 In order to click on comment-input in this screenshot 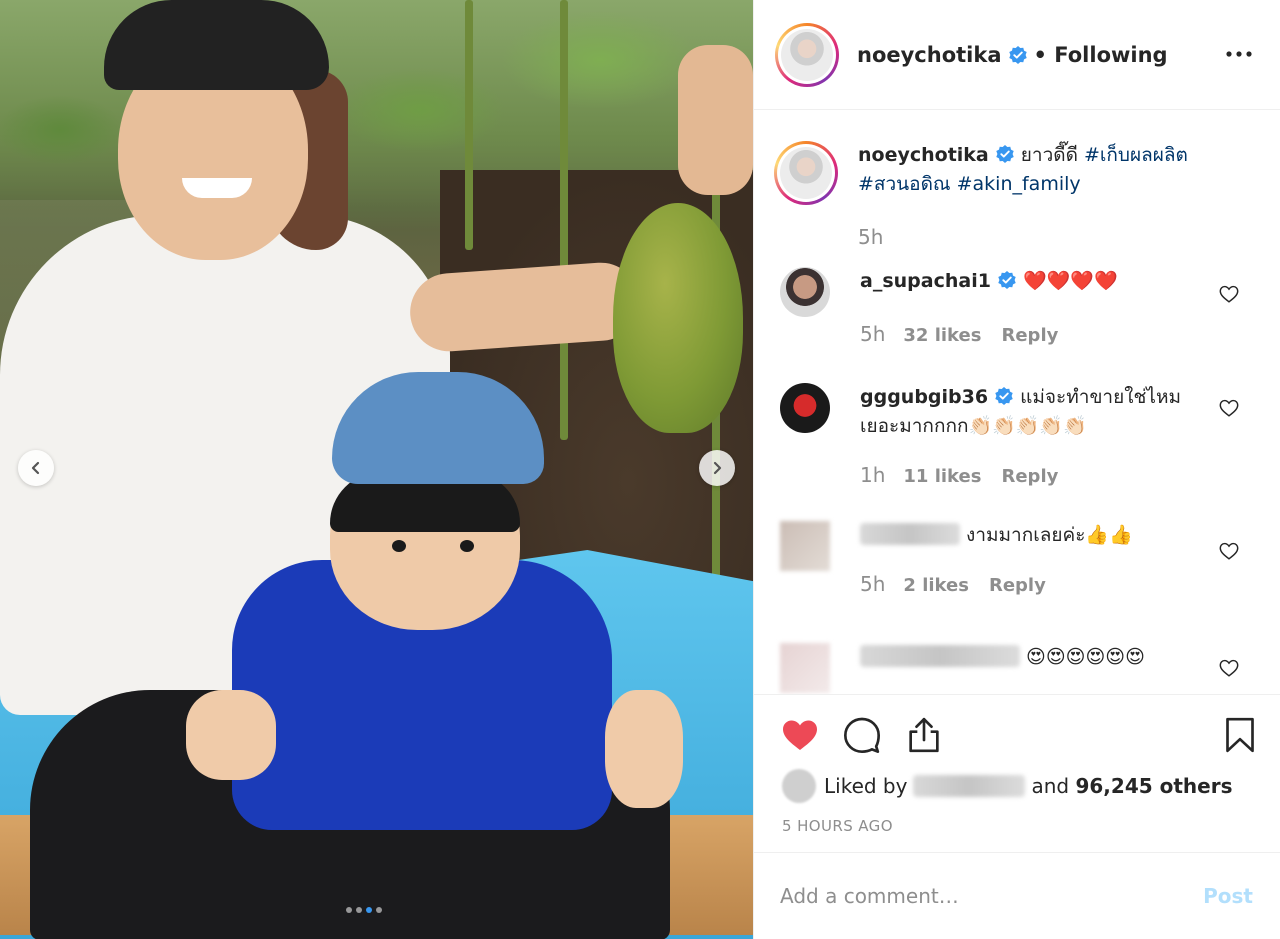, I will do `click(980, 896)`.